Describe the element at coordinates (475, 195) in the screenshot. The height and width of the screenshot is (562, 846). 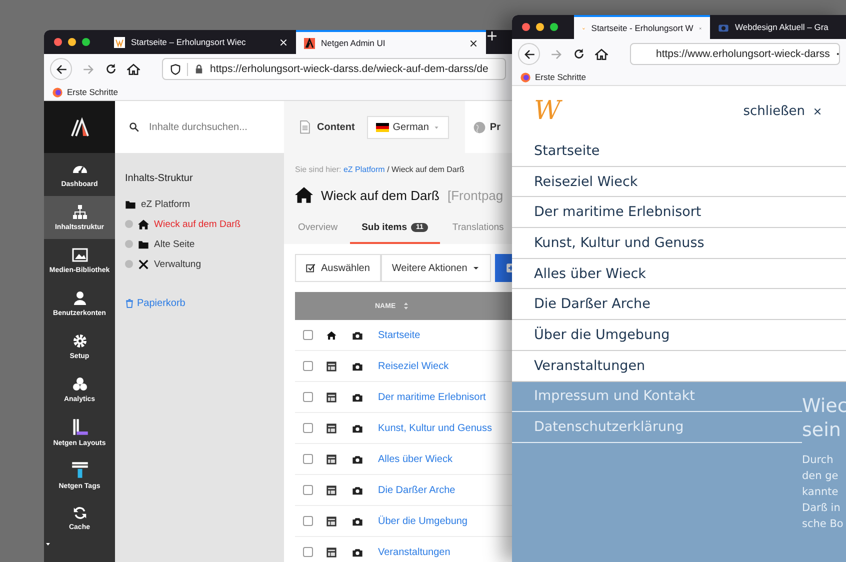
I see `content-type-label: [Frontpag` at that location.